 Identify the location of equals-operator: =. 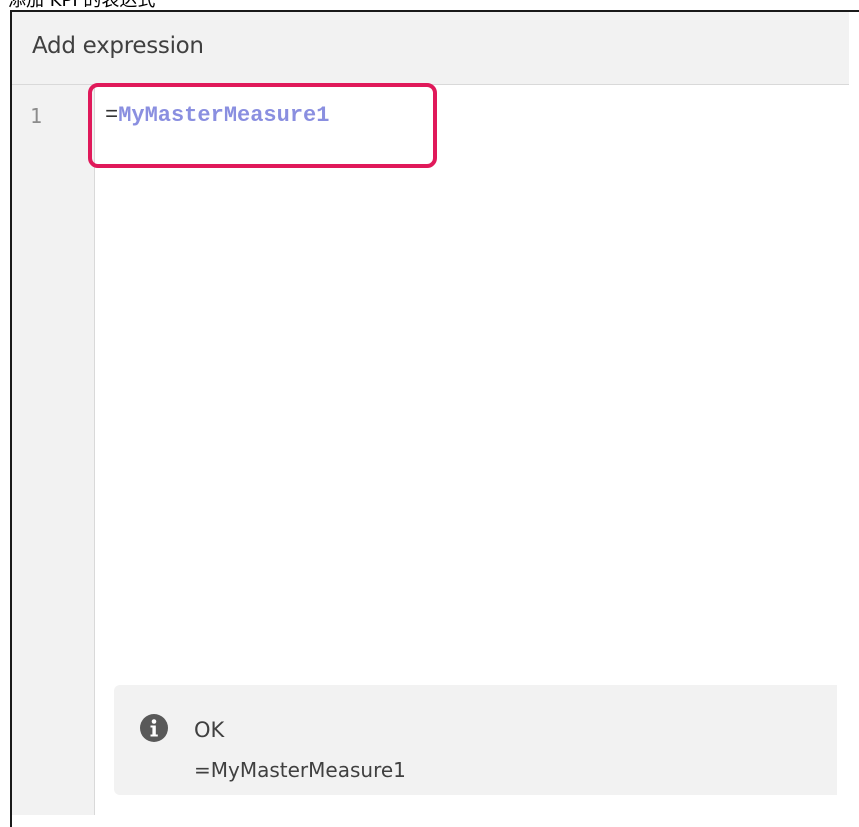
(112, 115).